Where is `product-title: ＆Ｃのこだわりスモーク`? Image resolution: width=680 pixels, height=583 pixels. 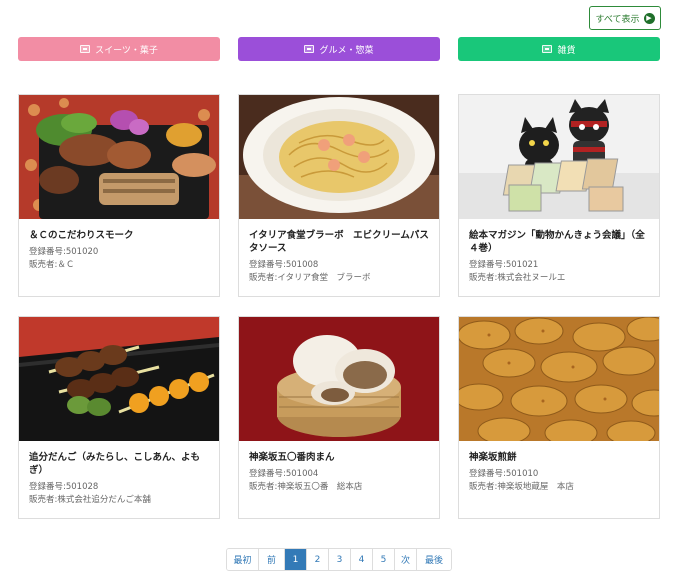 product-title: ＆Ｃのこだわりスモーク is located at coordinates (119, 235).